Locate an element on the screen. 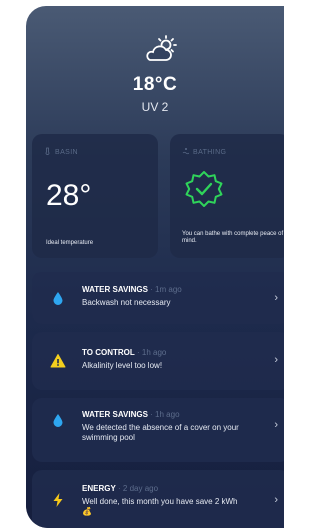 The image size is (320, 528). basin-card: BASIN 28° Ideal temperature is located at coordinates (95, 196).